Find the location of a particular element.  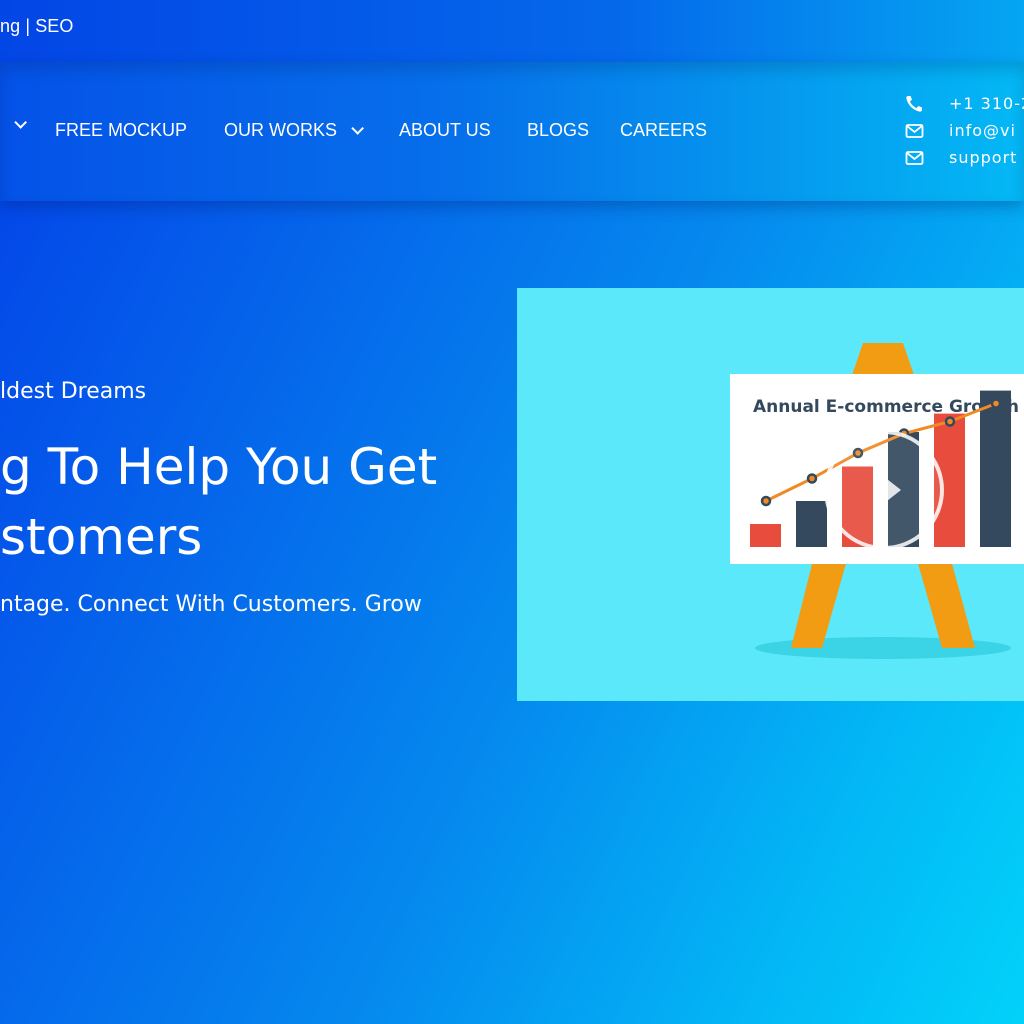

nav-item-about-us: ABOUT US is located at coordinates (445, 130).